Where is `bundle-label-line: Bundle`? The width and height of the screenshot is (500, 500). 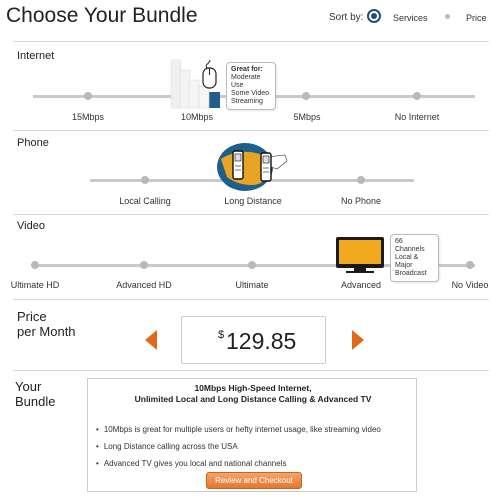
bundle-label-line: Bundle is located at coordinates (35, 401).